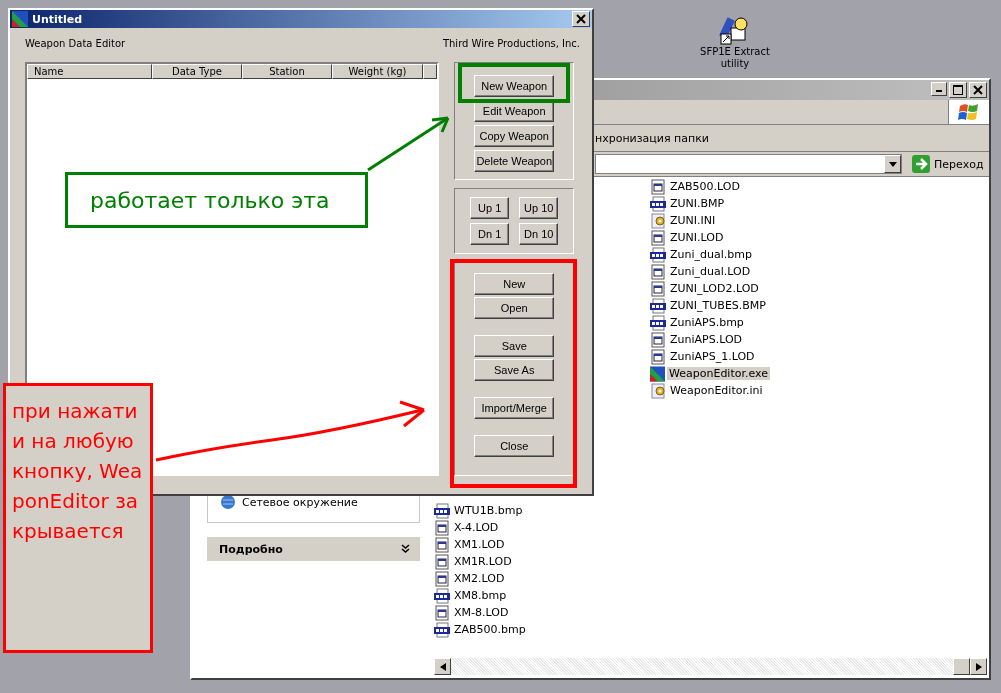 The width and height of the screenshot is (1001, 693). What do you see at coordinates (58, 19) in the screenshot?
I see `window-title: Untitled` at bounding box center [58, 19].